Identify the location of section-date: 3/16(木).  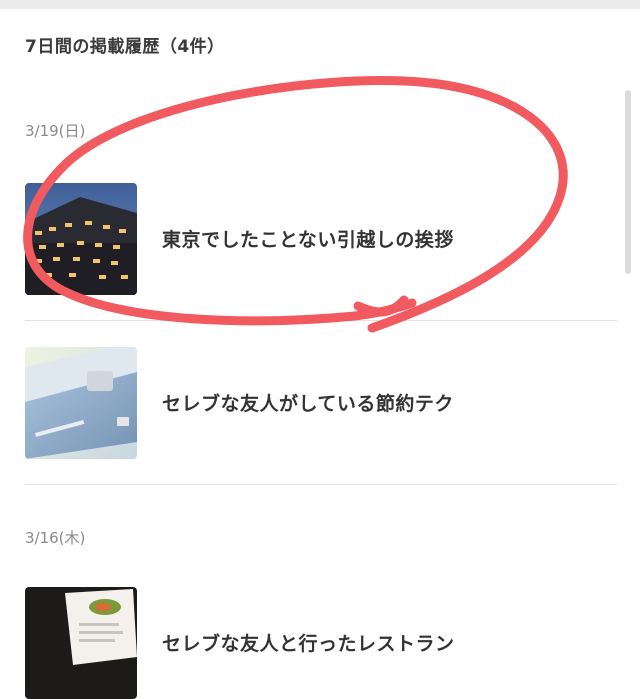
(55, 538).